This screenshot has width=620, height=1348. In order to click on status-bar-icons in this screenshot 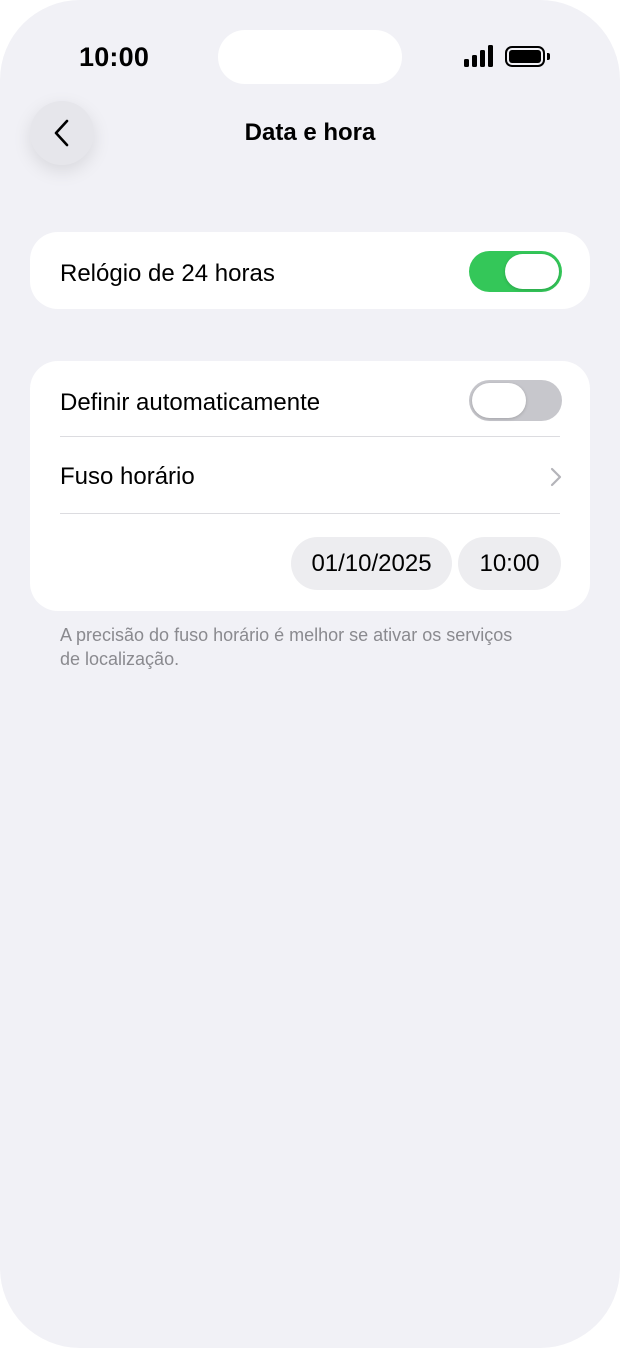, I will do `click(507, 56)`.